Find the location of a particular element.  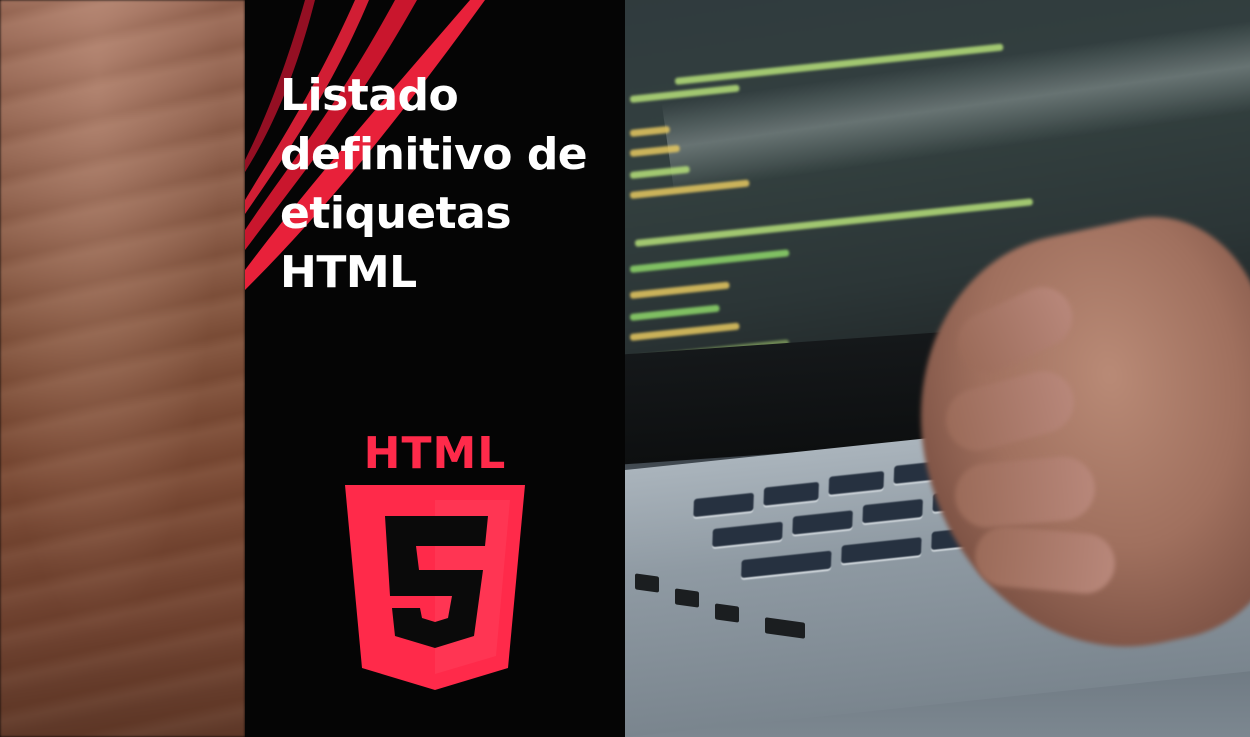

headline-line-3: etiquetas is located at coordinates (396, 213).